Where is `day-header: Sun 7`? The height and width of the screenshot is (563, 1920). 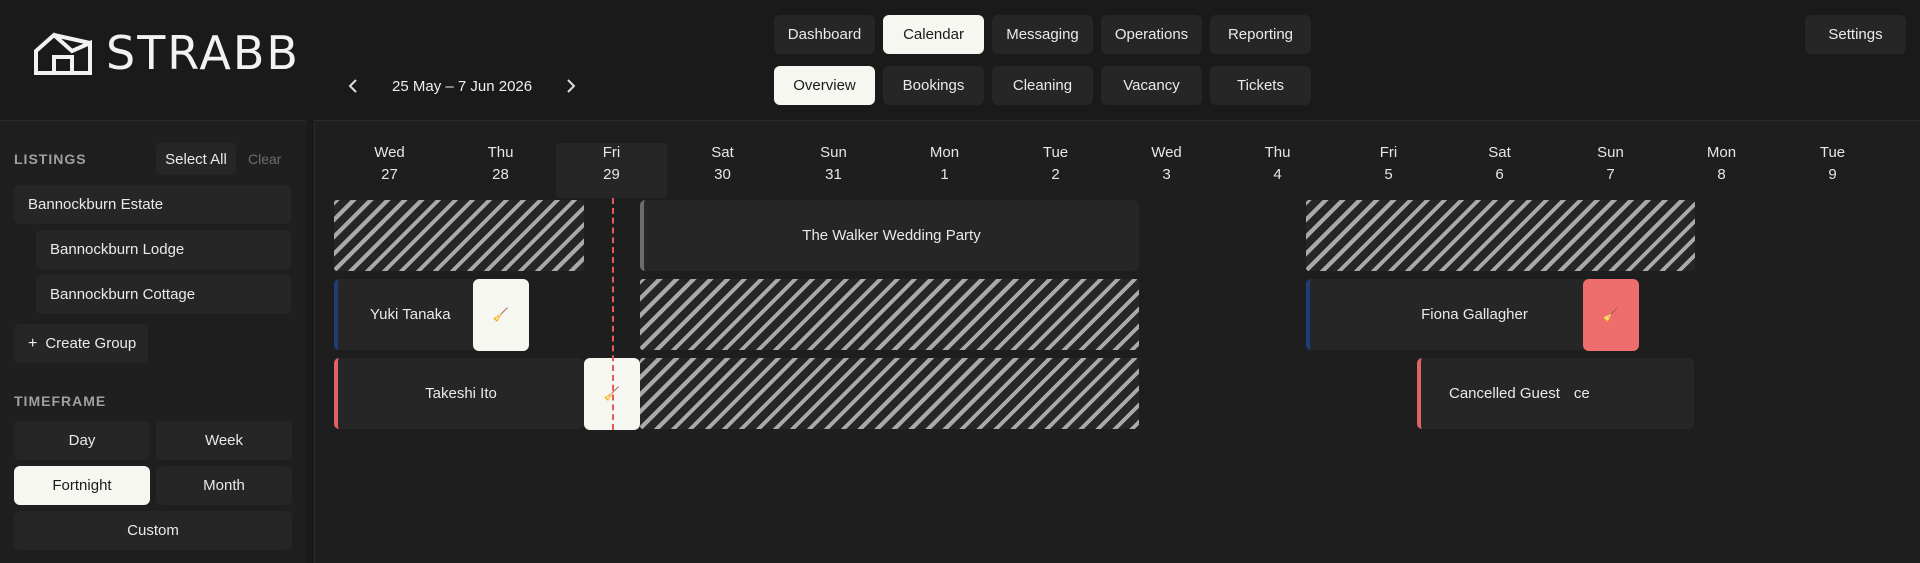 day-header: Sun 7 is located at coordinates (1610, 164).